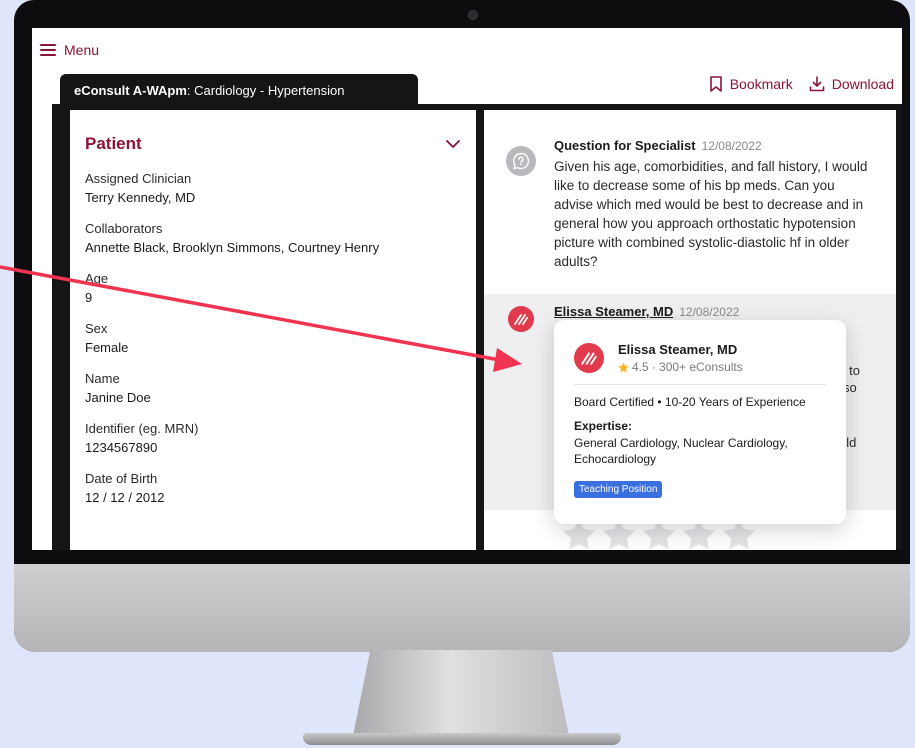  What do you see at coordinates (801, 84) in the screenshot?
I see `header-actions: Bookmark Download` at bounding box center [801, 84].